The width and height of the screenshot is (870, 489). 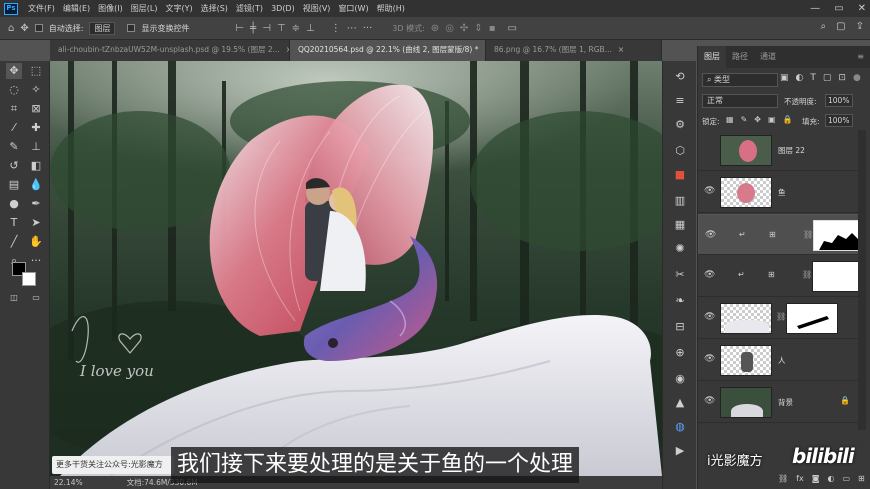 I want to click on histogram-panel-icon: ▲, so click(x=680, y=403).